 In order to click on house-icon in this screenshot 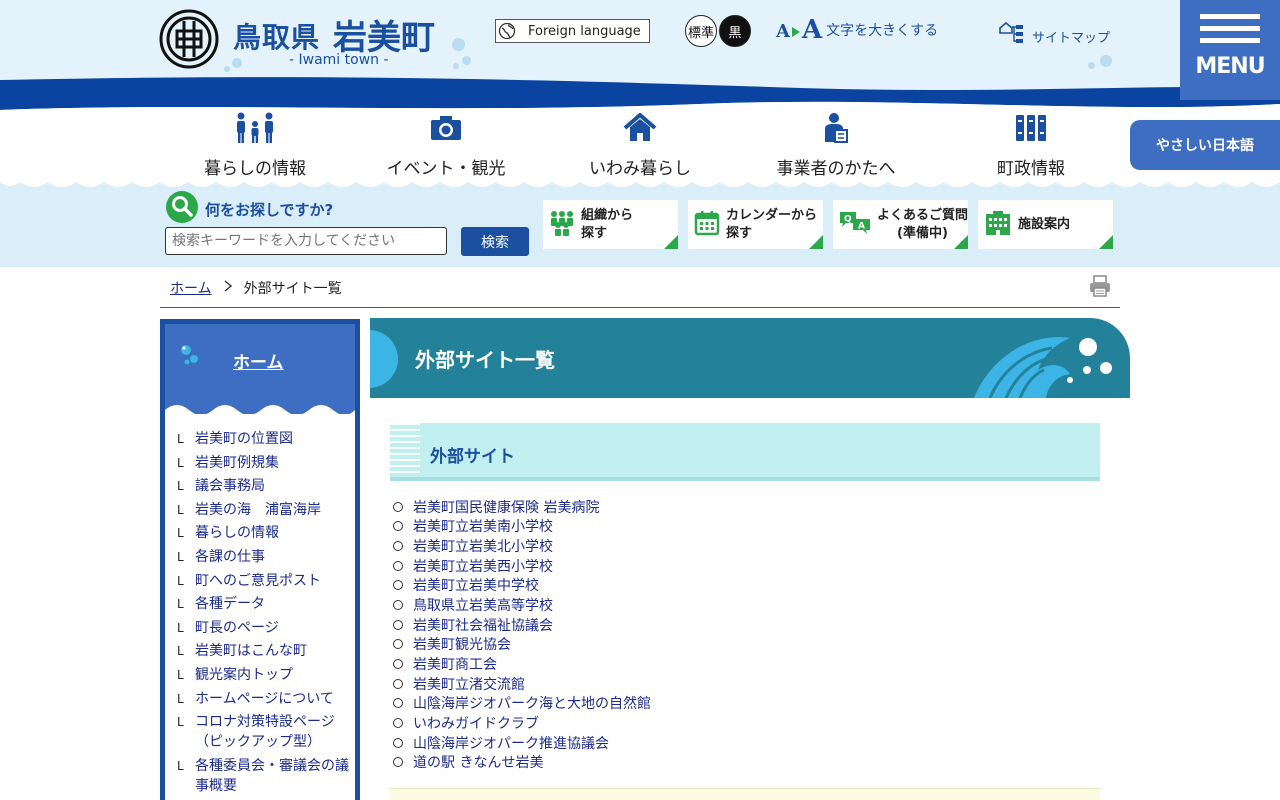, I will do `click(640, 128)`.